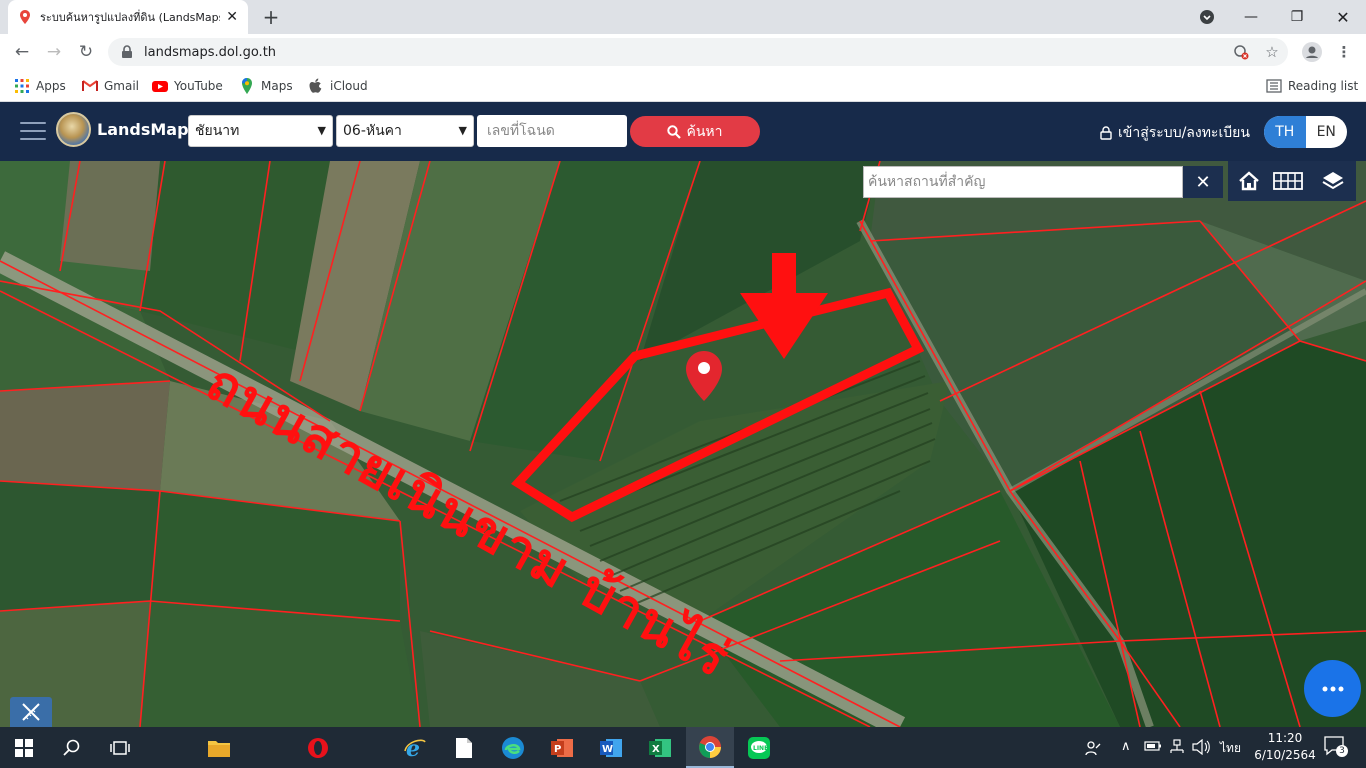  Describe the element at coordinates (232, 17) in the screenshot. I see `tab-close-icon: ✕` at that location.